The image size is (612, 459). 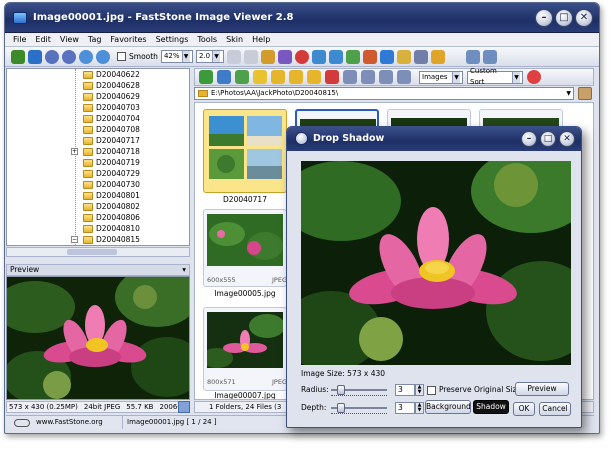 I want to click on tree-folder-item: D20040730, so click(x=98, y=184).